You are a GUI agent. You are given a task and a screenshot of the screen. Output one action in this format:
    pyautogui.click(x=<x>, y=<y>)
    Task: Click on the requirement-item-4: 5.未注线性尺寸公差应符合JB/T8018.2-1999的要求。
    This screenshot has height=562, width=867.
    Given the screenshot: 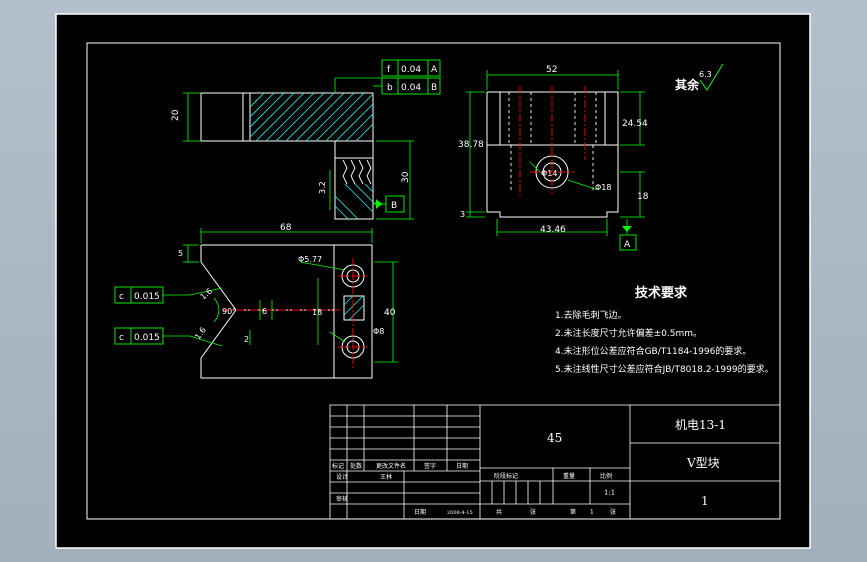 What is the action you would take?
    pyautogui.click(x=664, y=369)
    